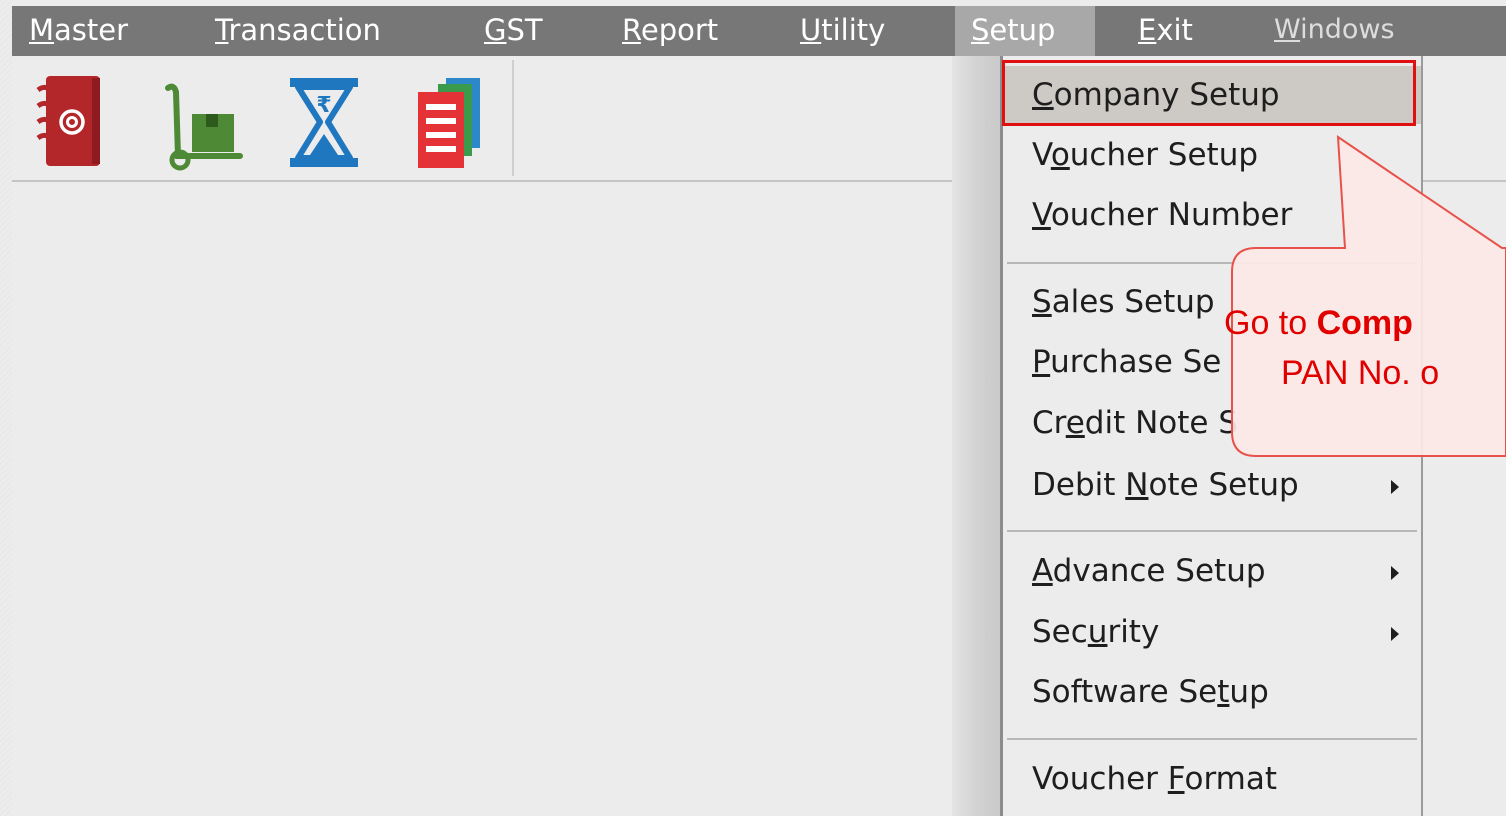 This screenshot has height=816, width=1506. I want to click on callout-bubble, so click(1368, 296).